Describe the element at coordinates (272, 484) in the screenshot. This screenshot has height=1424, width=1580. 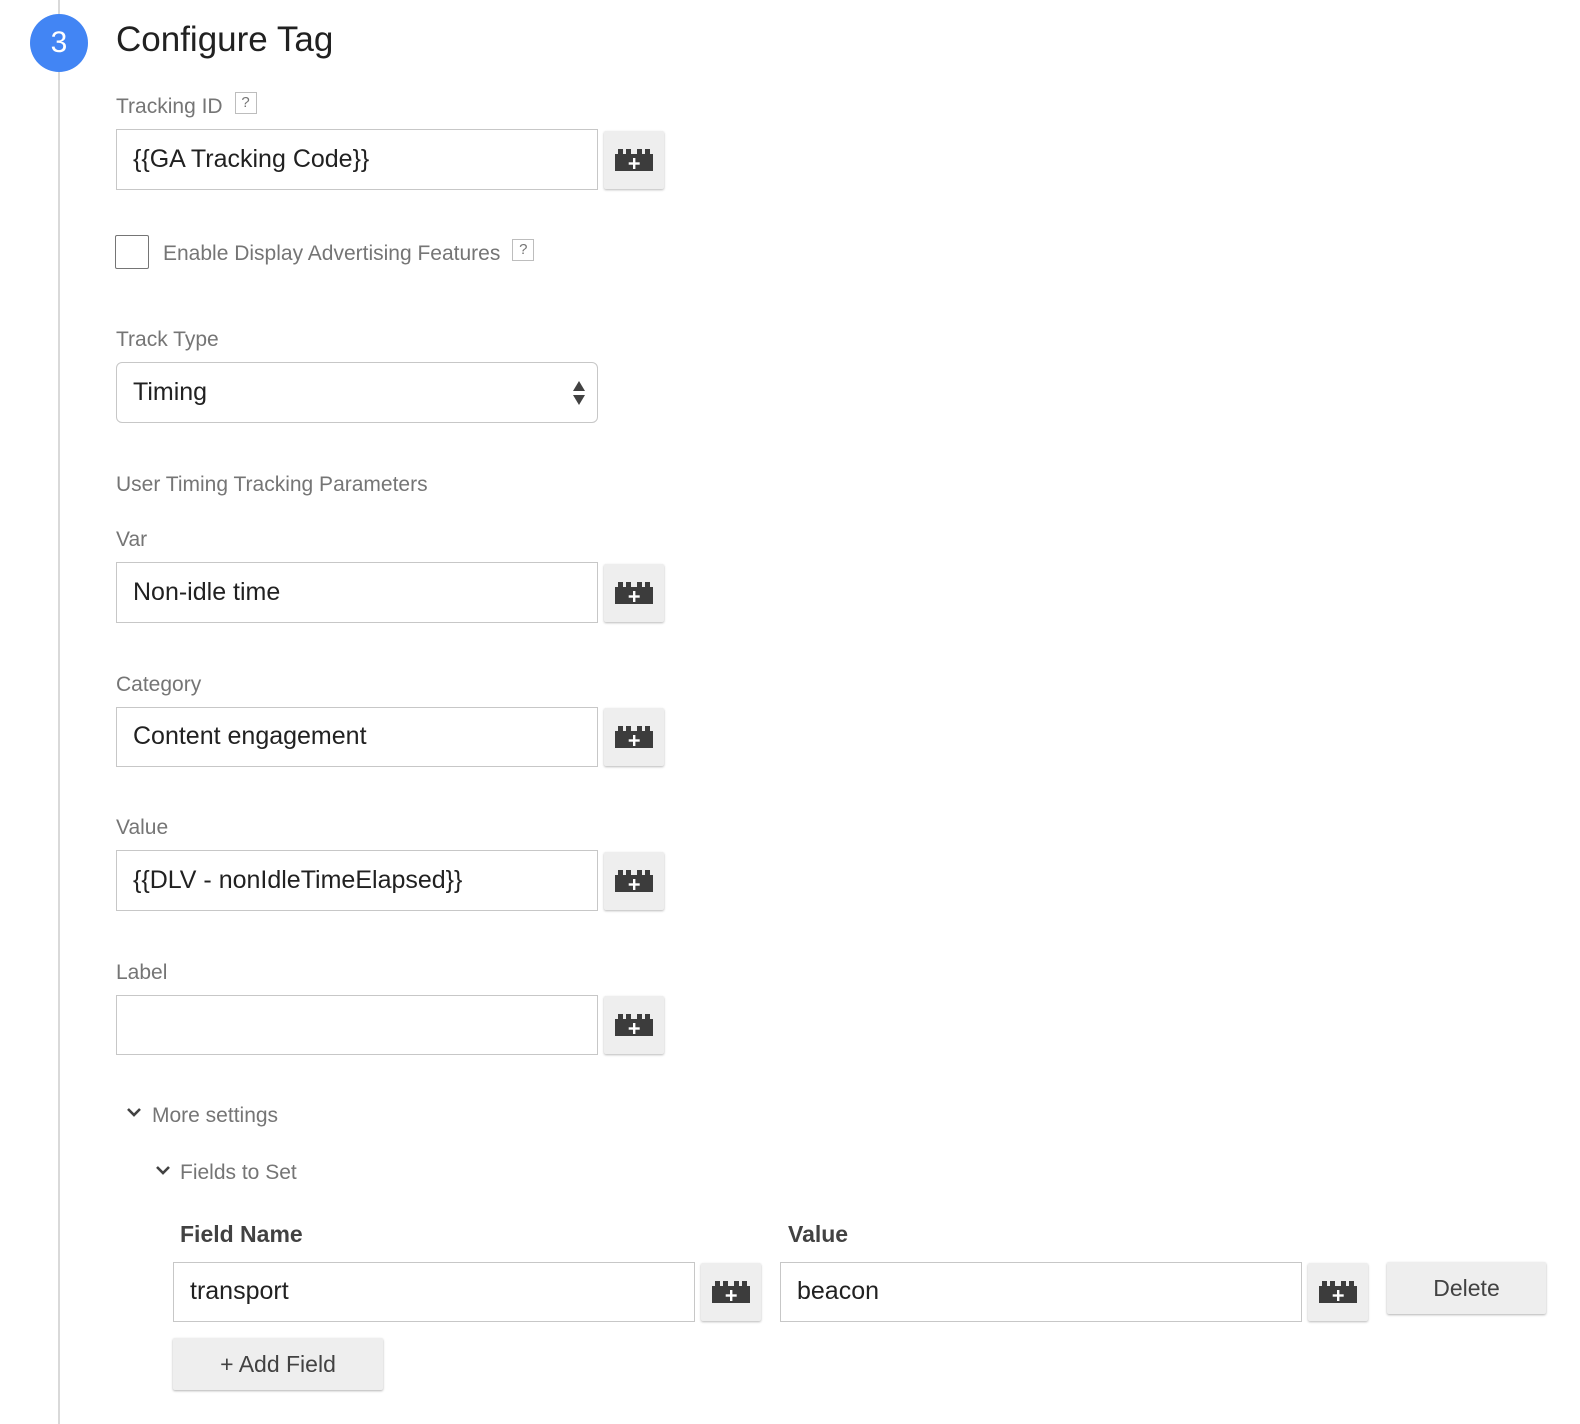
I see `user-timing-section-title: User Timing Tracking Parameters` at that location.